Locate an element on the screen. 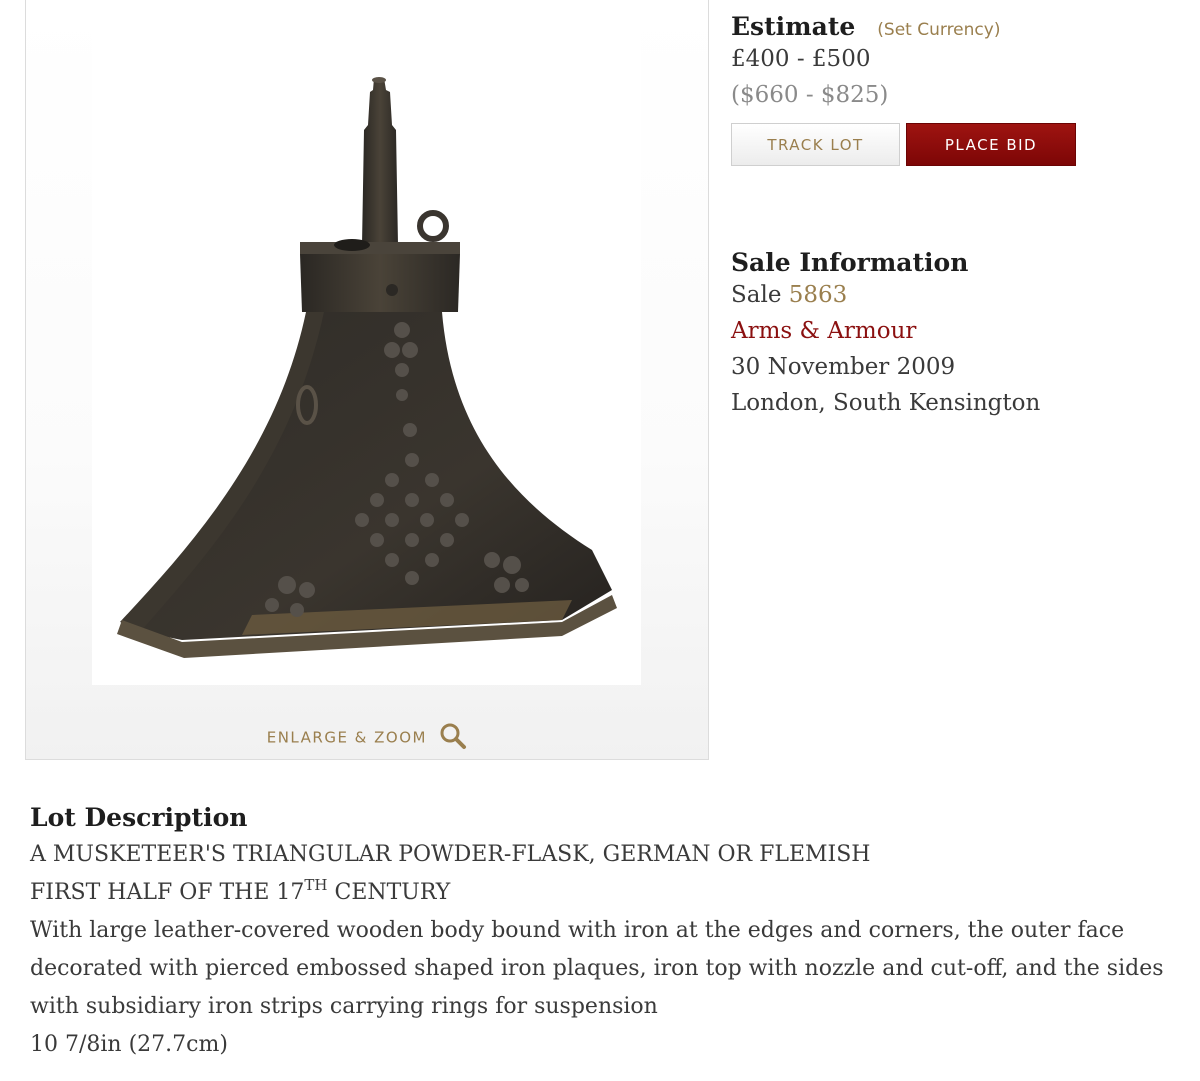  track-lot-button: TRACK LOT is located at coordinates (815, 144).